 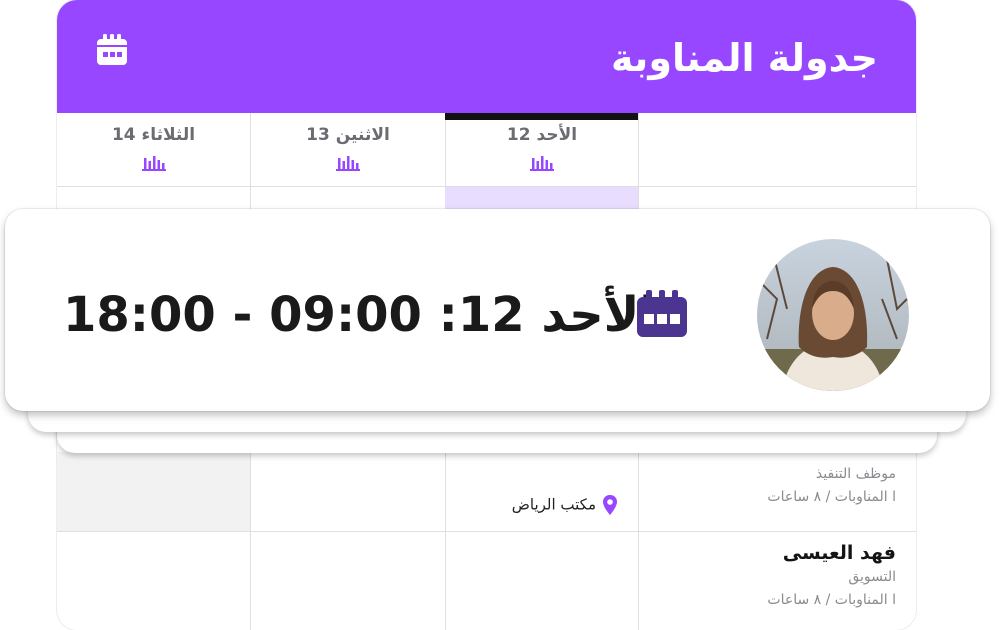 What do you see at coordinates (542, 135) in the screenshot?
I see `day-label: الأحد 12` at bounding box center [542, 135].